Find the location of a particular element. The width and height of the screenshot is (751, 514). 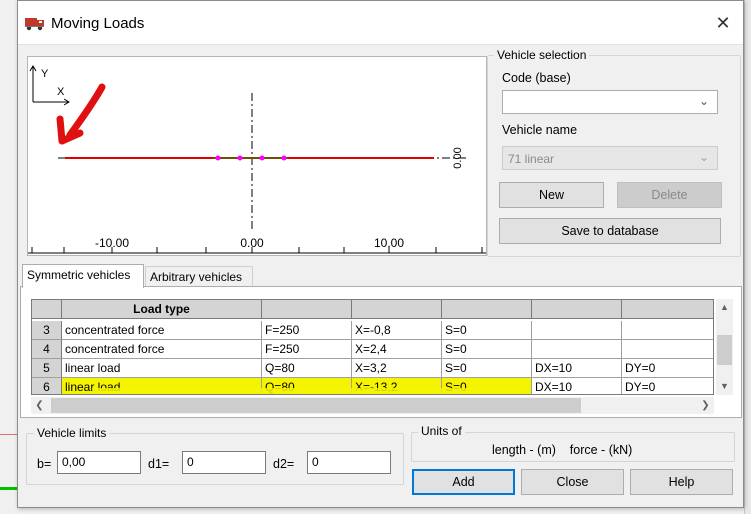

row-number: 5 is located at coordinates (47, 368).